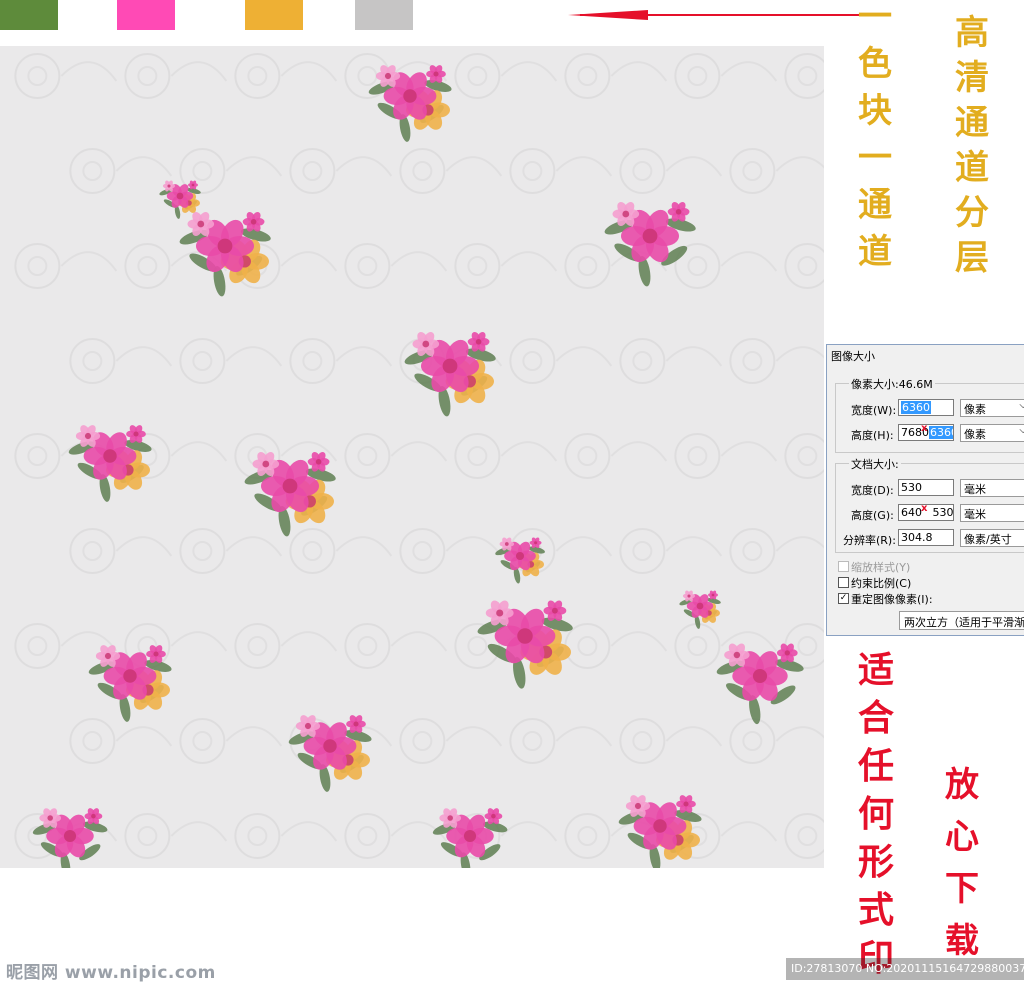  Describe the element at coordinates (876, 910) in the screenshot. I see `vt-red1-char: 式` at that location.